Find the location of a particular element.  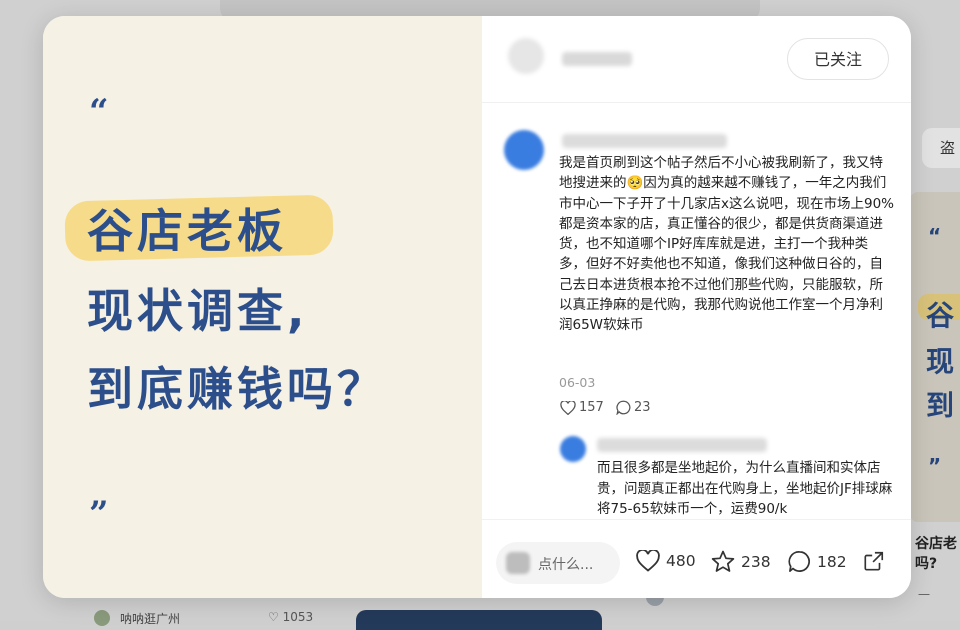

interaction-bar: 点什么... 480 238 182 is located at coordinates (696, 558).